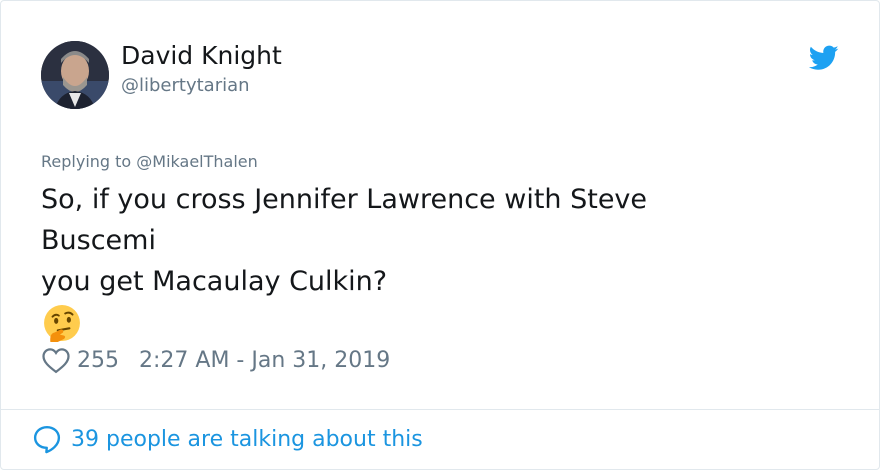  What do you see at coordinates (47, 439) in the screenshot?
I see `speech-bubble-icon` at bounding box center [47, 439].